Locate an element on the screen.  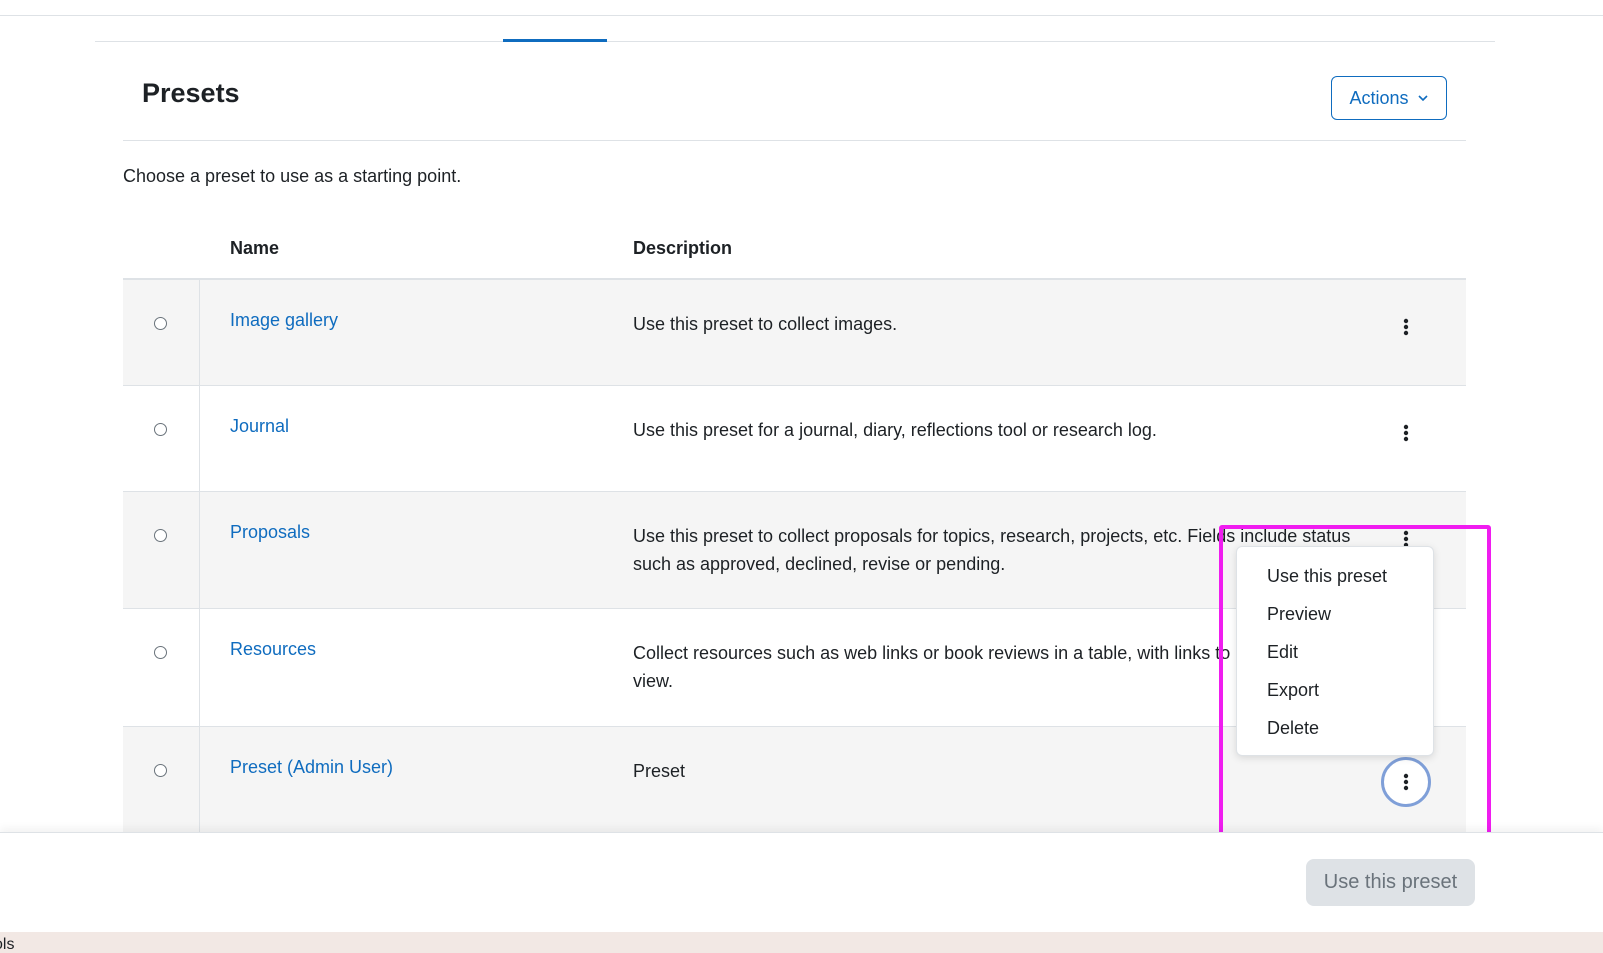
top-divider is located at coordinates (801, 15).